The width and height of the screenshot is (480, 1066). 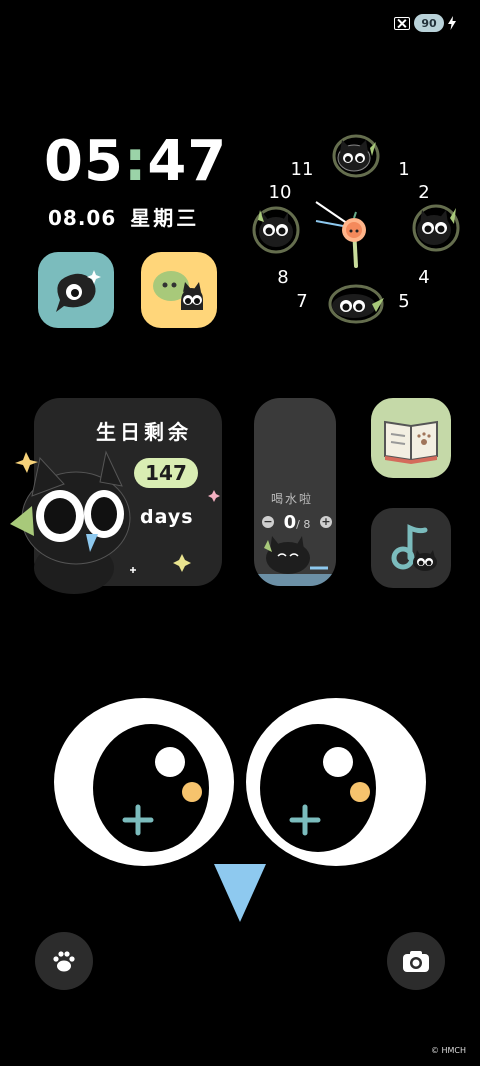 What do you see at coordinates (452, 23) in the screenshot?
I see `charging-icon` at bounding box center [452, 23].